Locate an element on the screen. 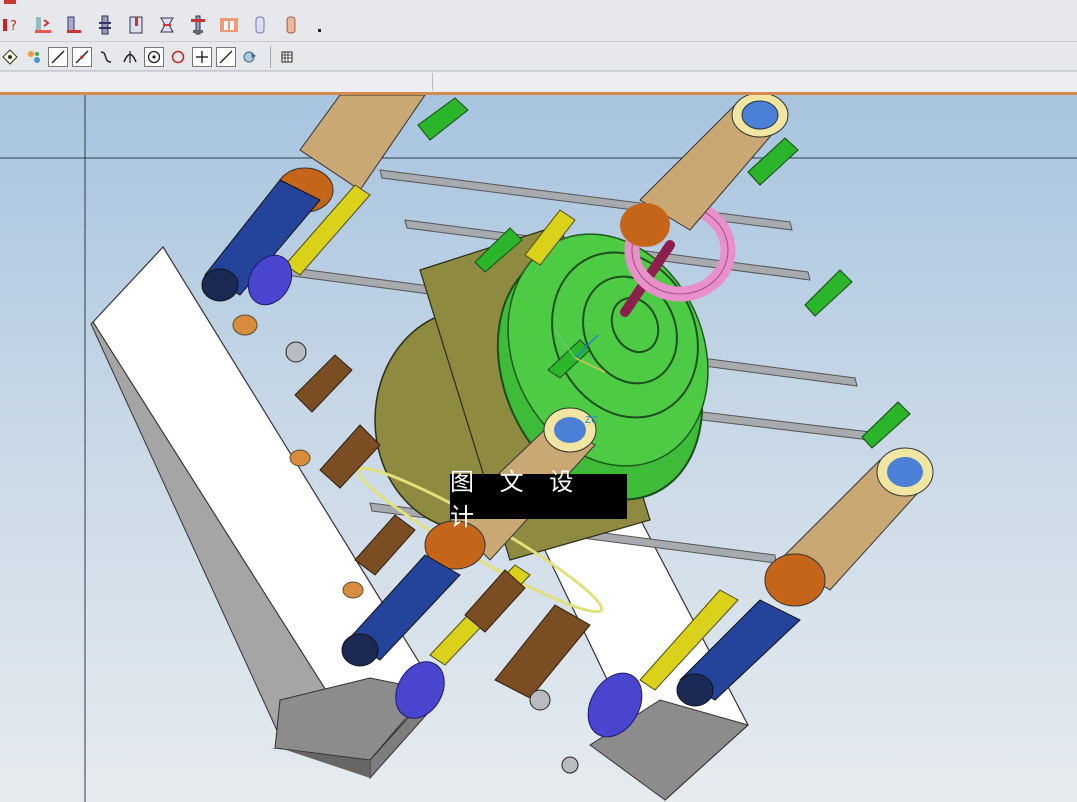 This screenshot has height=802, width=1077. toolbar-partial-icon is located at coordinates (10, 4).